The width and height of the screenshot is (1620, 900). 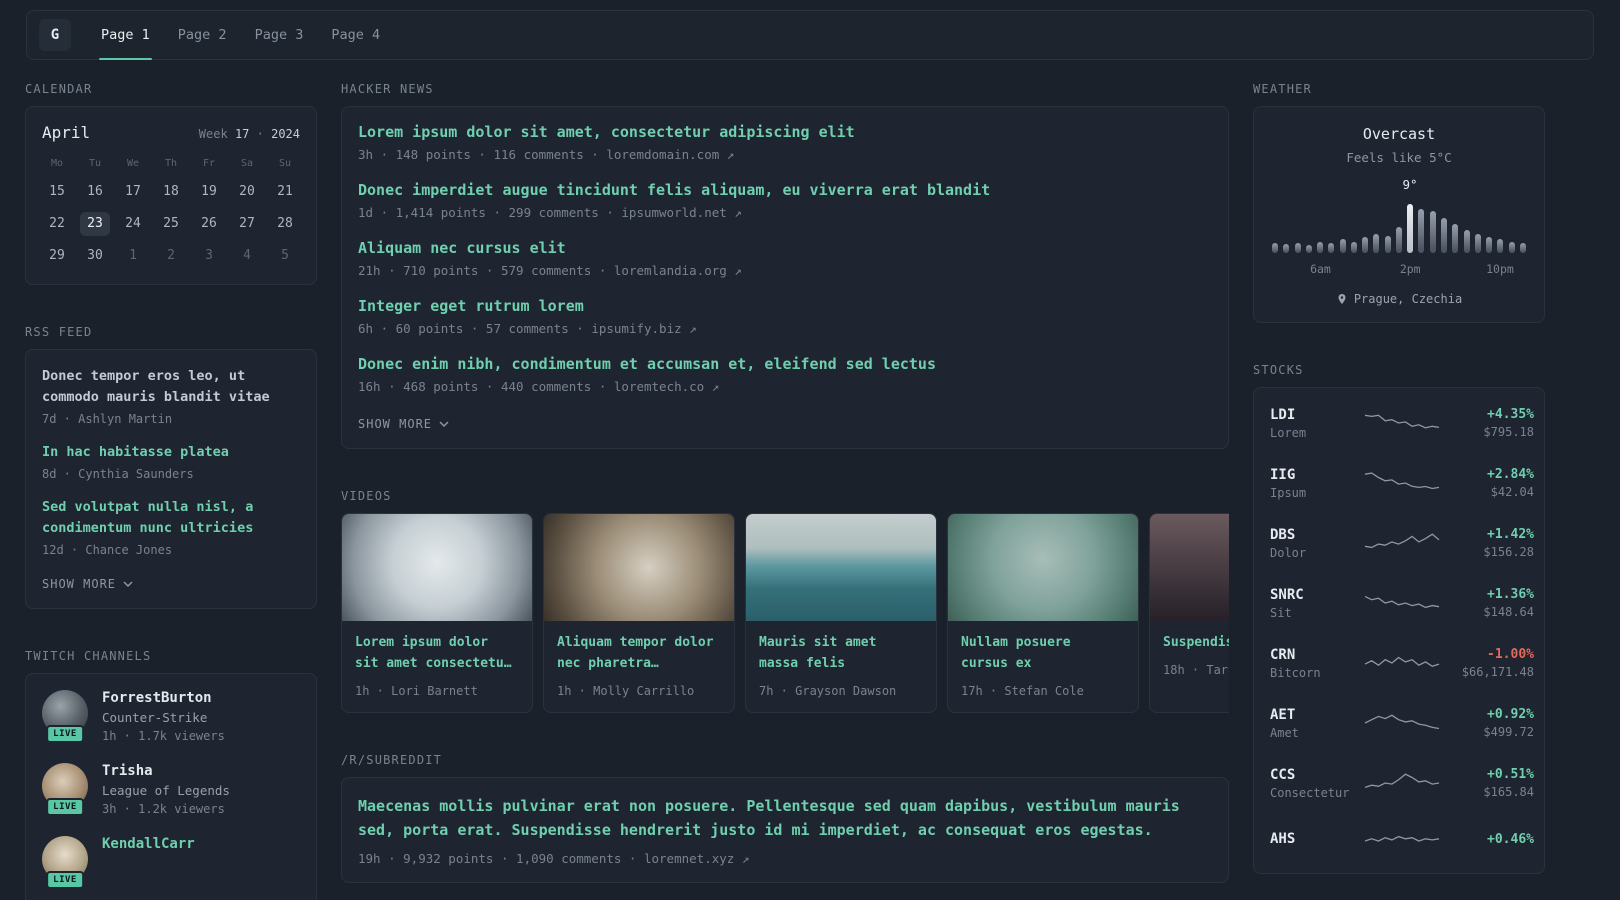 I want to click on stocks-section-title: STOCKS, so click(x=1278, y=370).